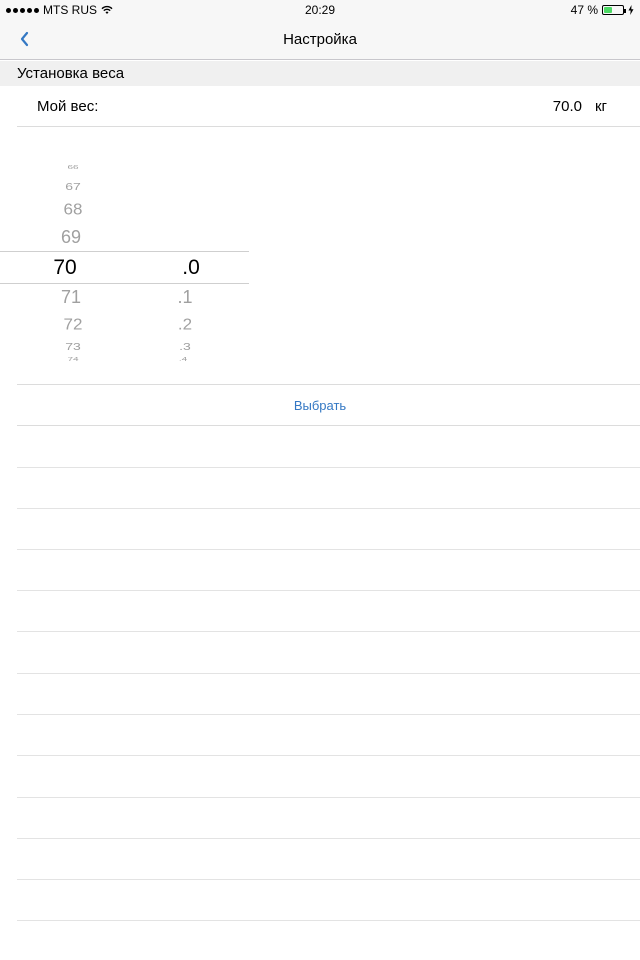  Describe the element at coordinates (584, 10) in the screenshot. I see `battery-percentage: 47 %` at that location.